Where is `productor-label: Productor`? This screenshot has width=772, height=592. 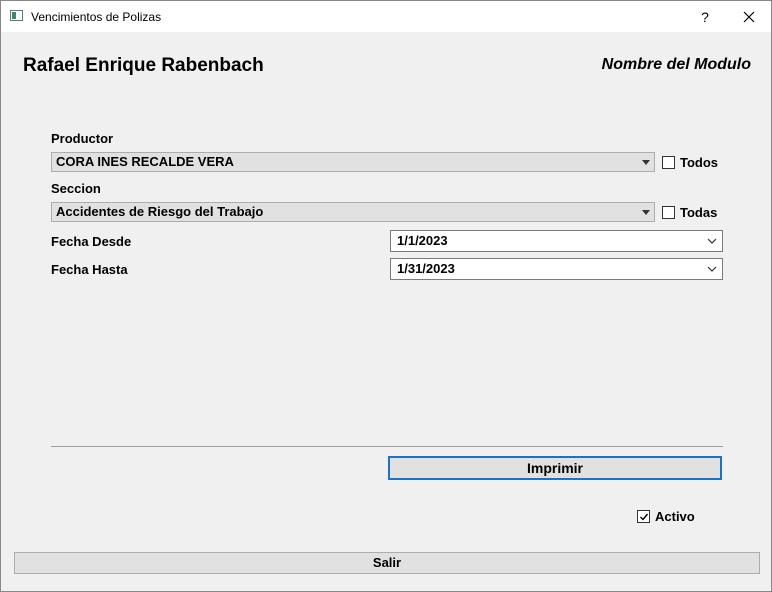 productor-label: Productor is located at coordinates (82, 138).